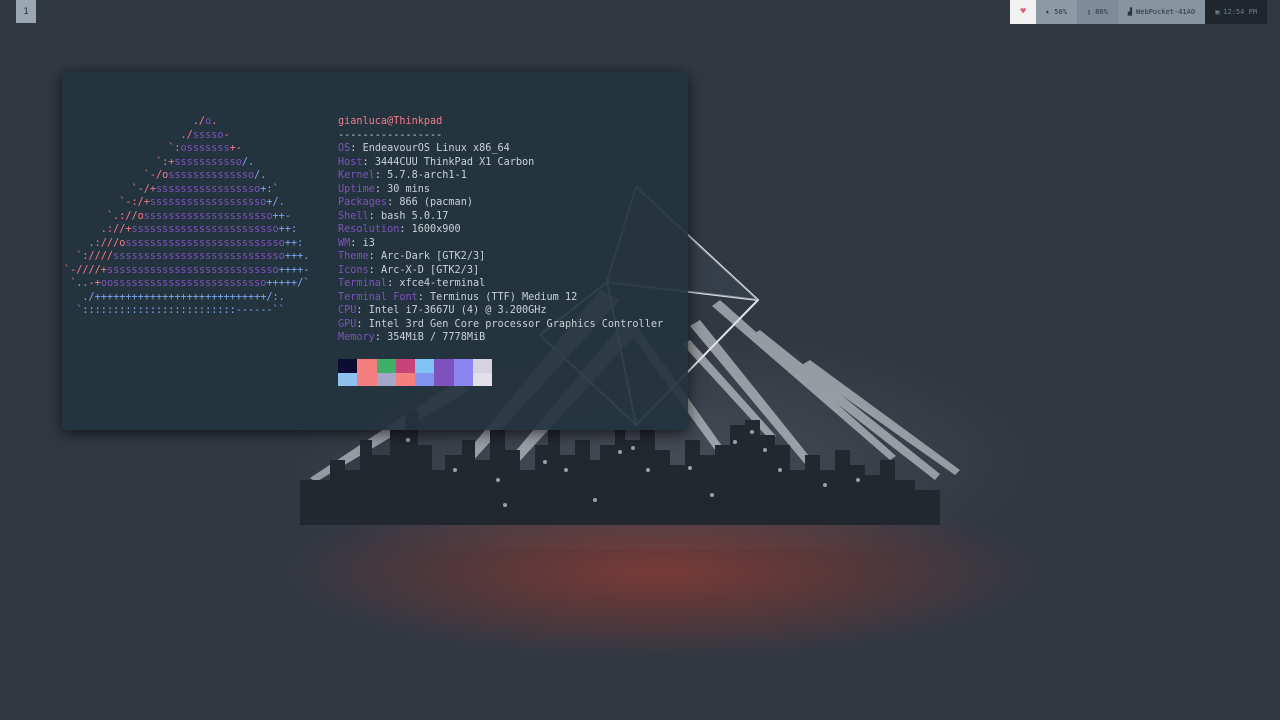 Image resolution: width=1280 pixels, height=720 pixels. What do you see at coordinates (427, 175) in the screenshot?
I see `info-value: 5.7.8-arch1-1` at bounding box center [427, 175].